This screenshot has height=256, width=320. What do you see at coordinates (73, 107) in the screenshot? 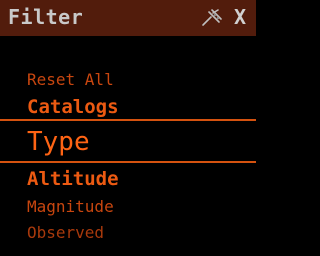
I see `menu-item-label: Catalogs` at bounding box center [73, 107].